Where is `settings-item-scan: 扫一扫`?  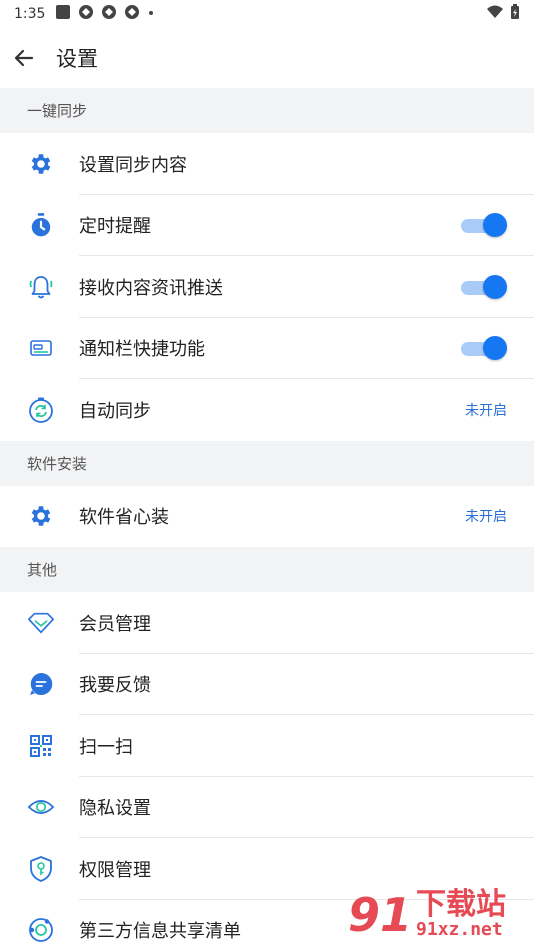
settings-item-scan: 扫一扫 is located at coordinates (267, 746).